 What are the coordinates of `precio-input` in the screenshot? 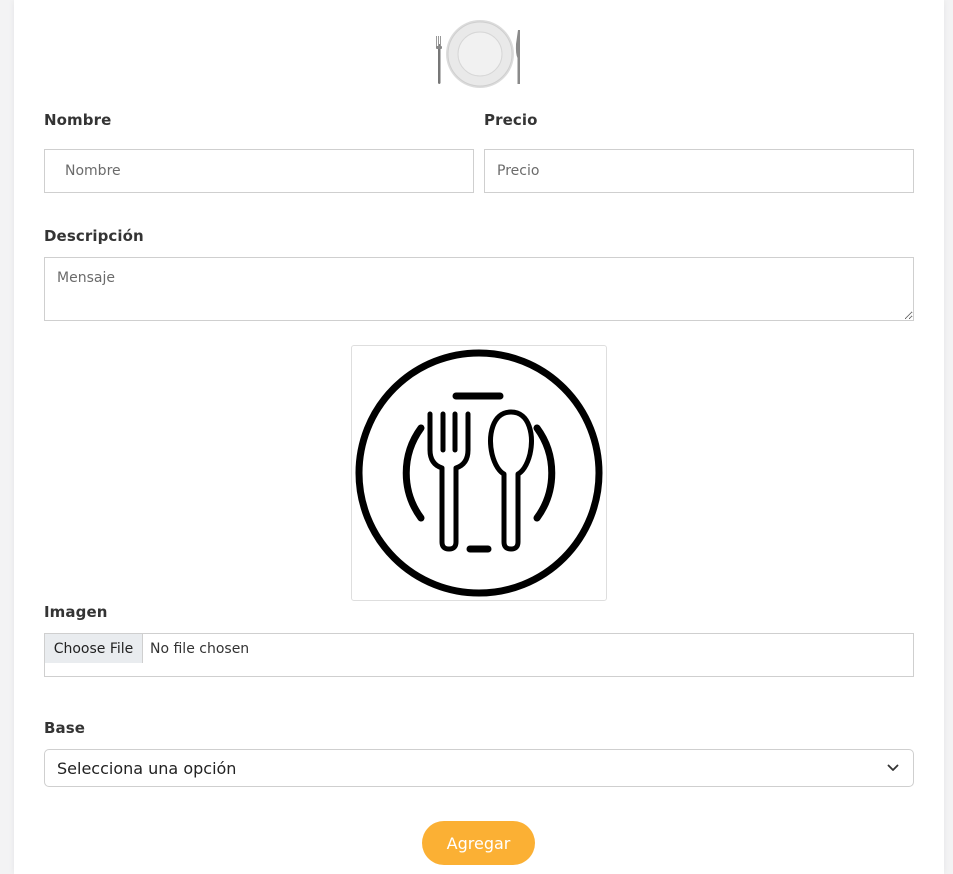 It's located at (699, 171).